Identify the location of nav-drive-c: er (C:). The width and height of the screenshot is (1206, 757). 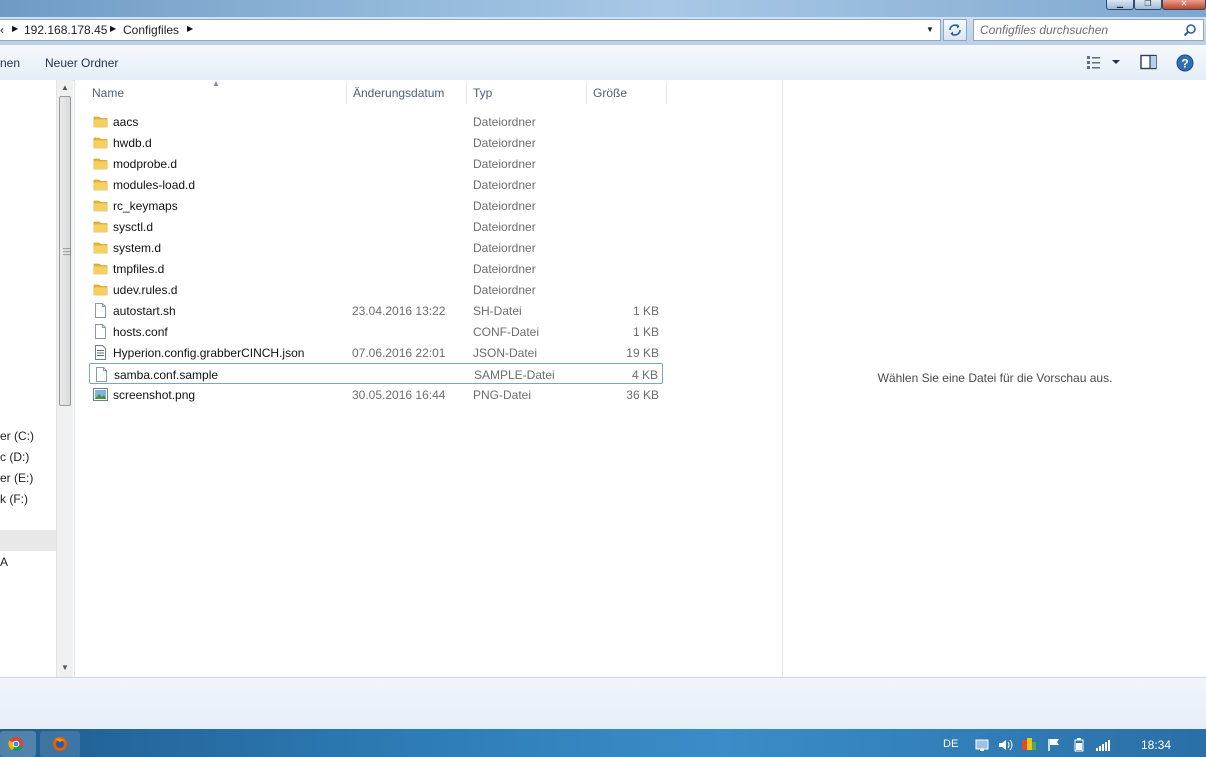
(17, 436).